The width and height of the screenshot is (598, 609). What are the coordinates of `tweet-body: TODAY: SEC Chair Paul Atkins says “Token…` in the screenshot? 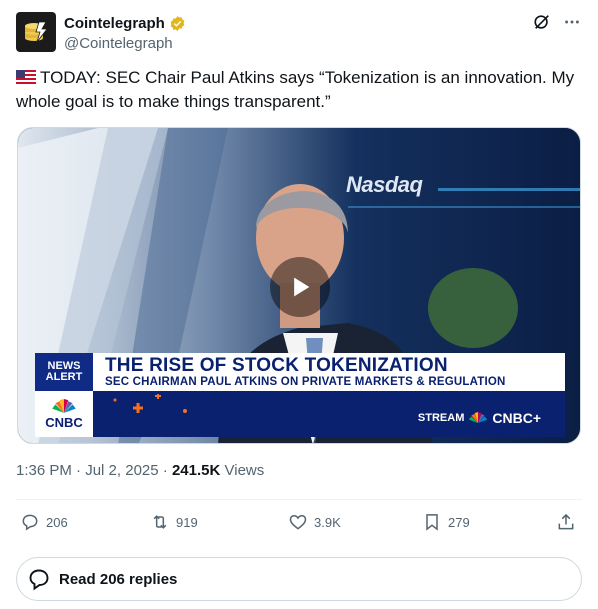 It's located at (295, 89).